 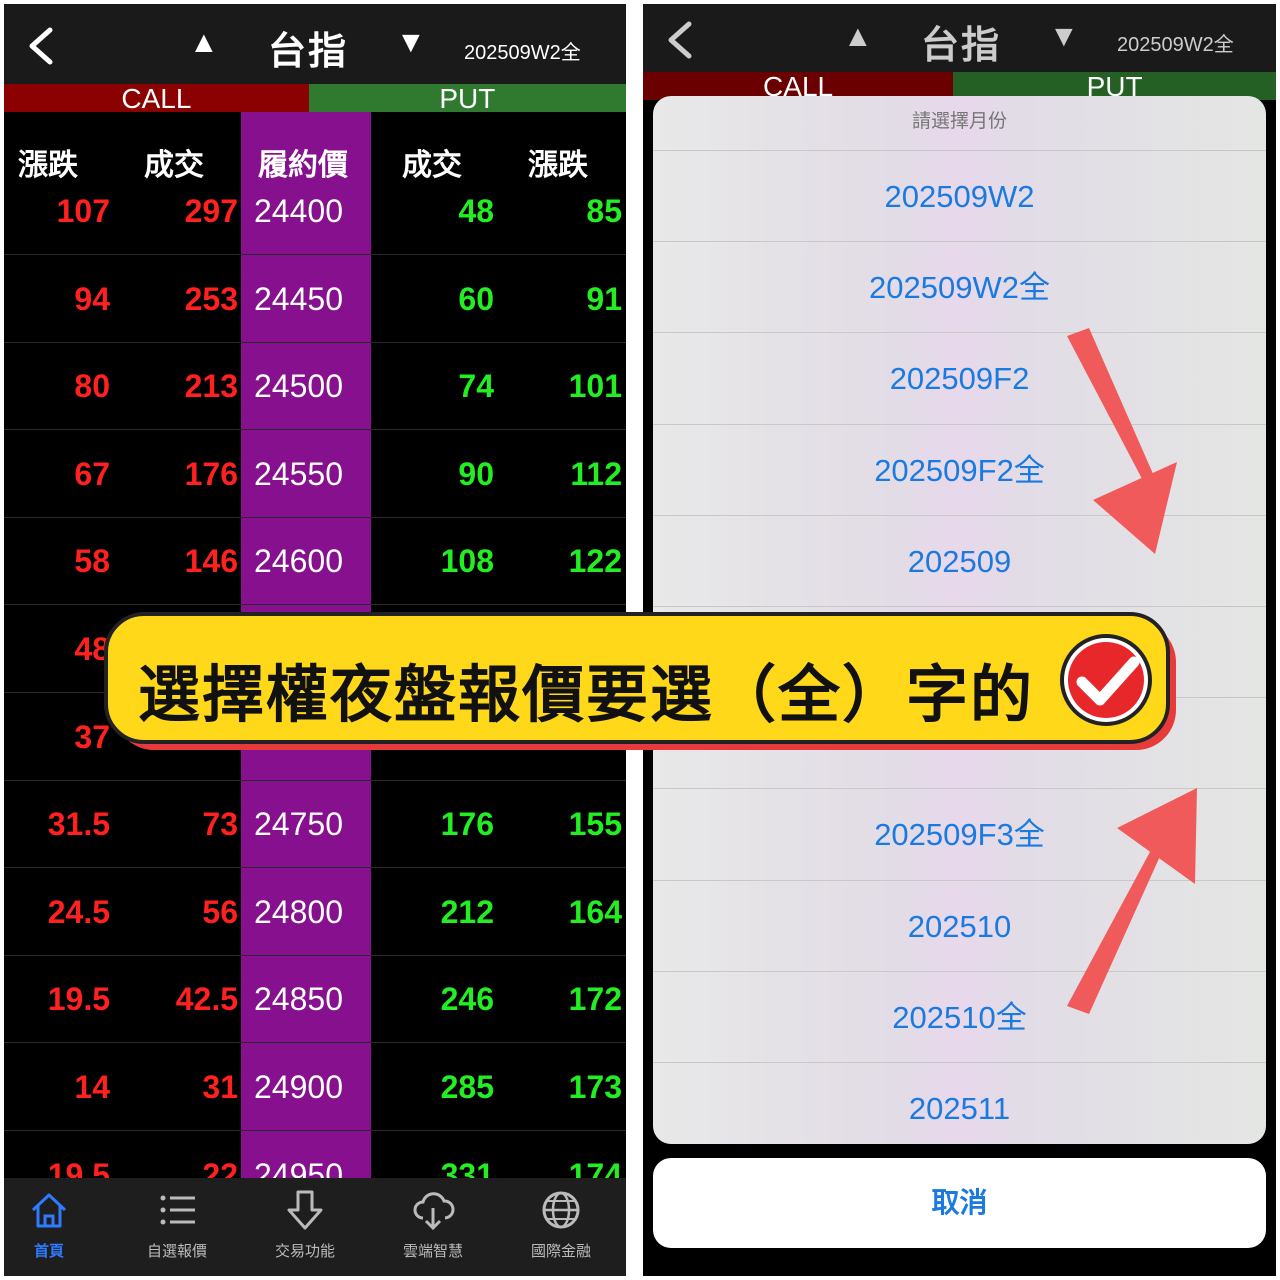 What do you see at coordinates (595, 561) in the screenshot?
I see `put-change-cell: 122` at bounding box center [595, 561].